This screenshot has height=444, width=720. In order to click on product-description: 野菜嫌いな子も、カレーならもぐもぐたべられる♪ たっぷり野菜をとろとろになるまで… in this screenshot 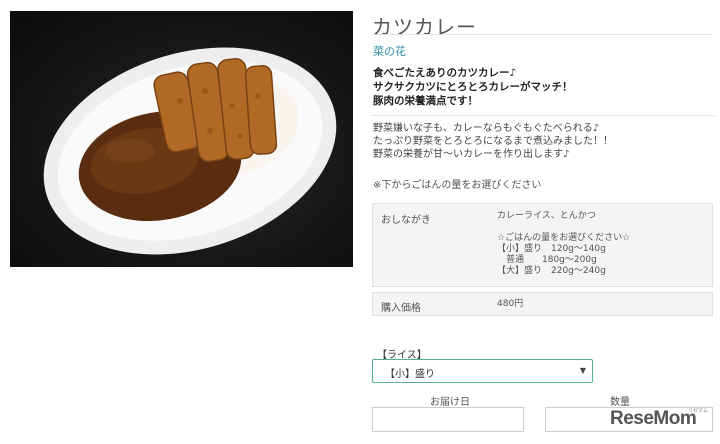, I will do `click(493, 141)`.